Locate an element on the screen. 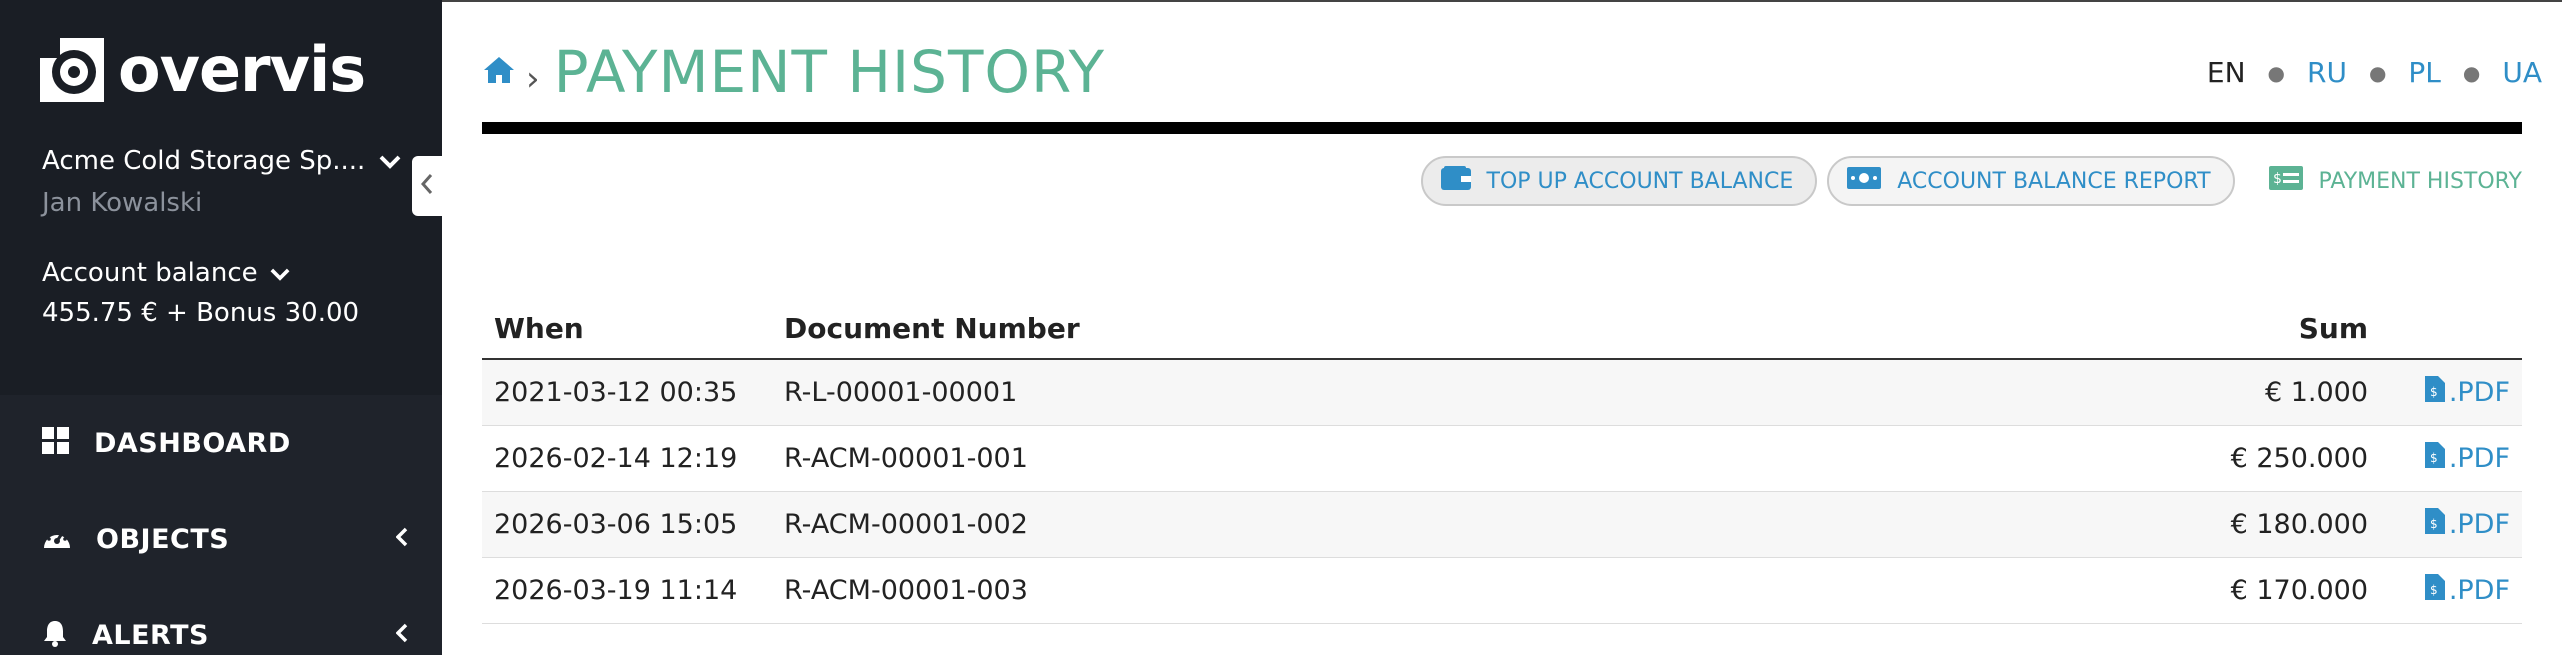 The width and height of the screenshot is (2562, 655). dashboard-icon is located at coordinates (56, 443).